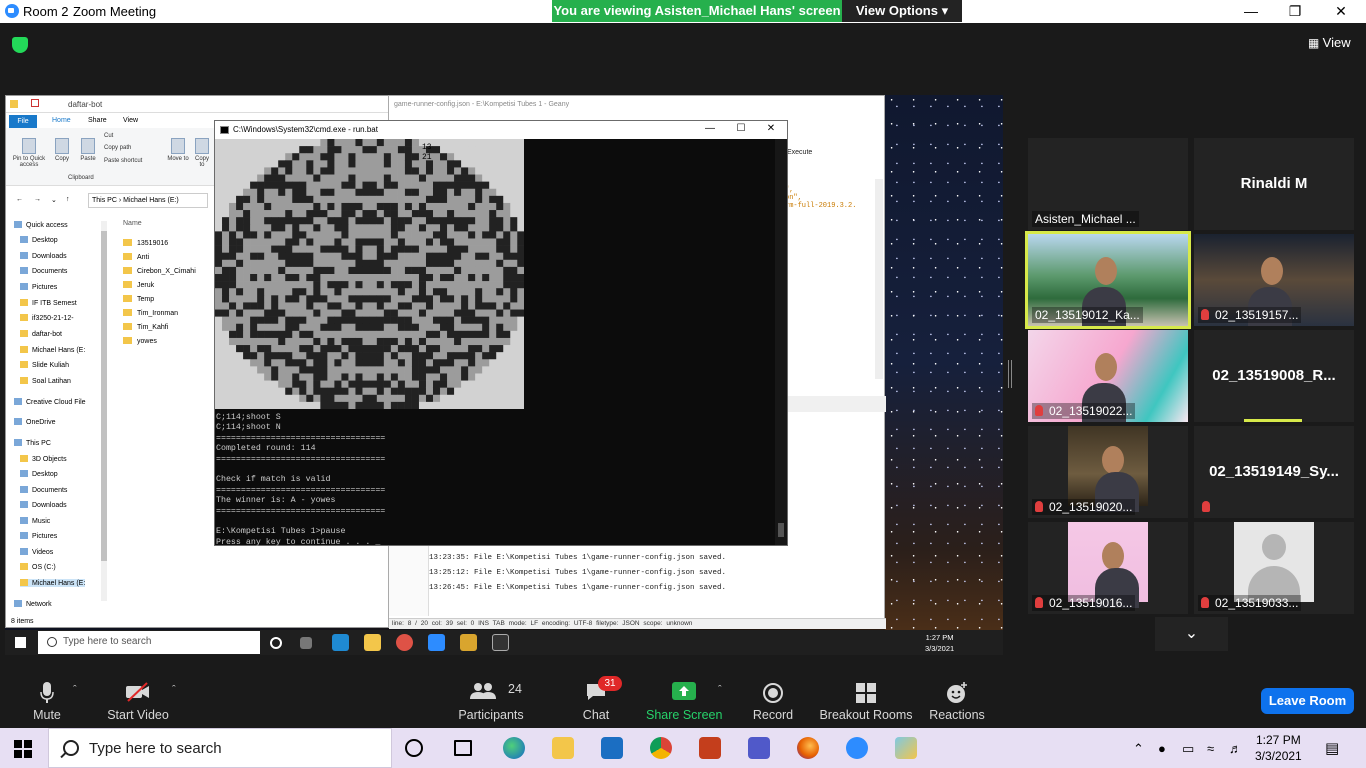 The width and height of the screenshot is (1366, 768). Describe the element at coordinates (1278, 748) in the screenshot. I see `taskbar-clock: 1:27 PM 3/3/2021` at that location.